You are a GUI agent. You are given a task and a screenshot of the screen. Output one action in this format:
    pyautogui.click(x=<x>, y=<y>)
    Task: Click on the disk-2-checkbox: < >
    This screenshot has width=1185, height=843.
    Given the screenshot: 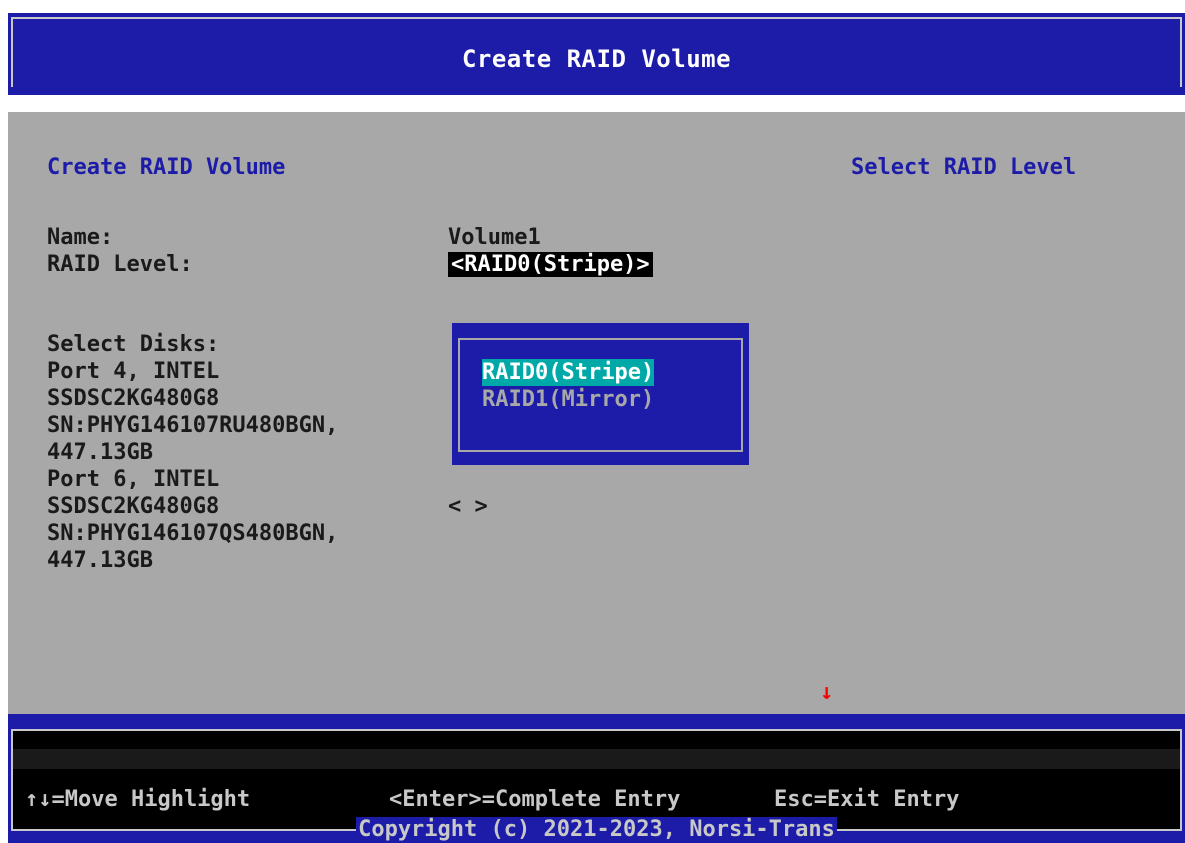 What is the action you would take?
    pyautogui.click(x=468, y=506)
    